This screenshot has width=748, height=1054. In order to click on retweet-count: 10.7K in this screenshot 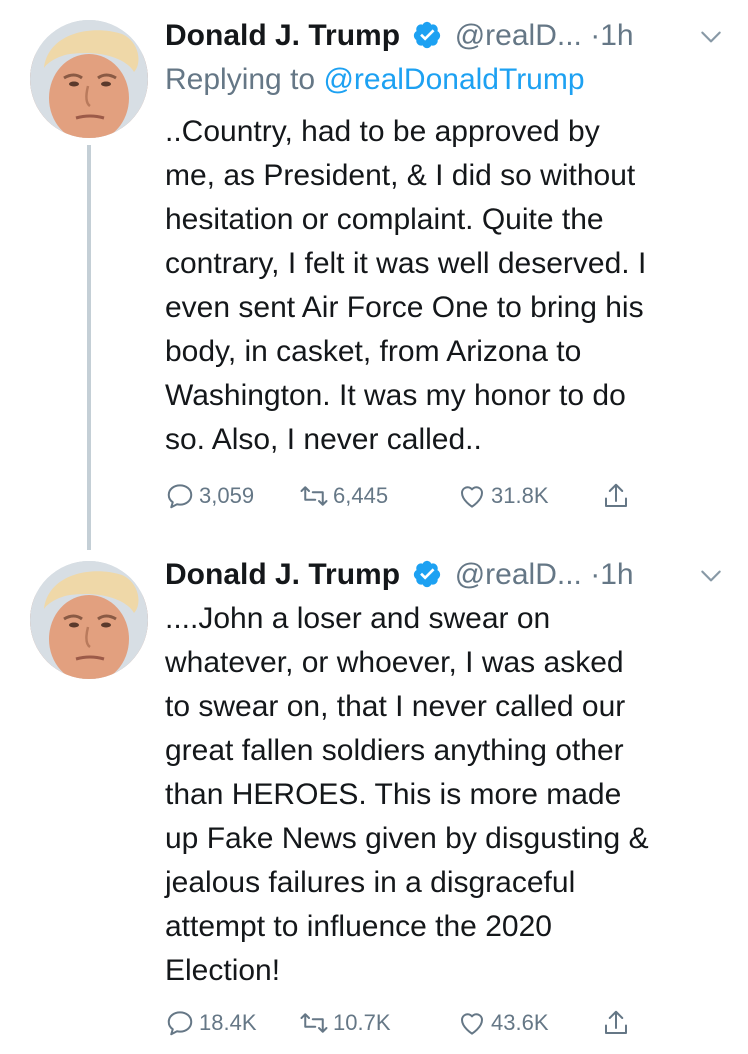, I will do `click(362, 1022)`.